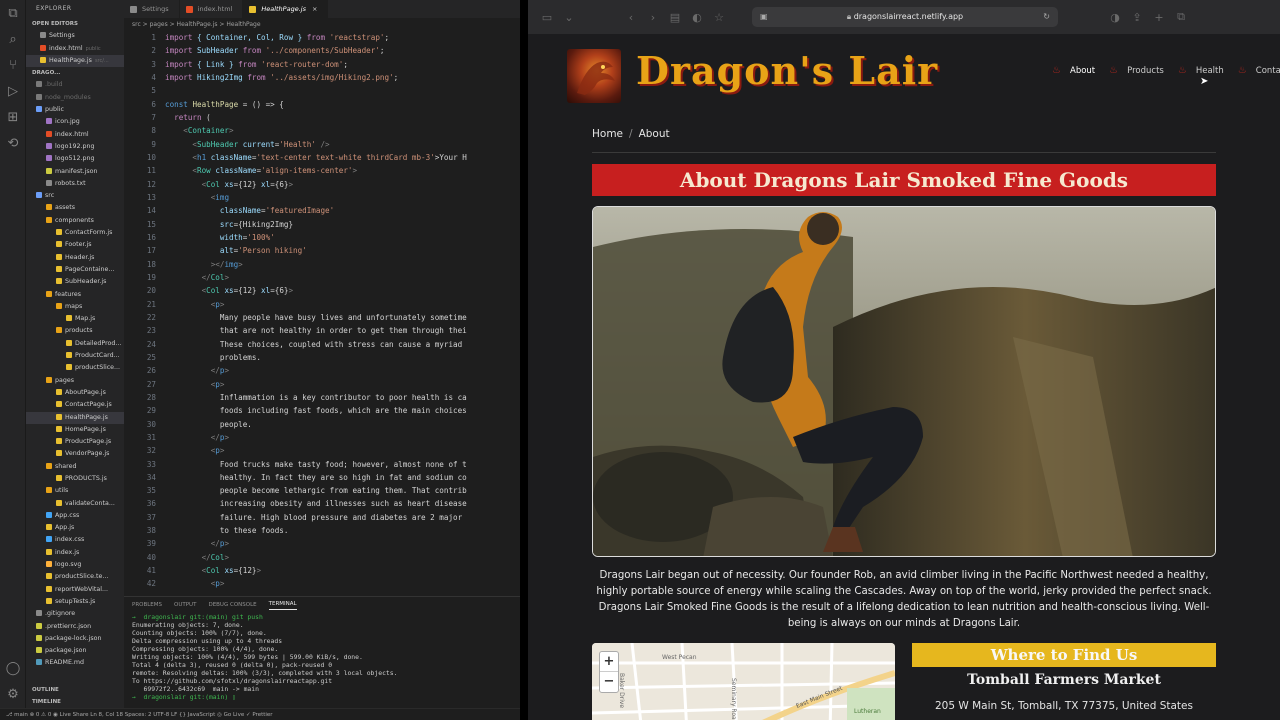  What do you see at coordinates (342, 290) in the screenshot?
I see `code-line: <Col xs={12} xl={6}>` at bounding box center [342, 290].